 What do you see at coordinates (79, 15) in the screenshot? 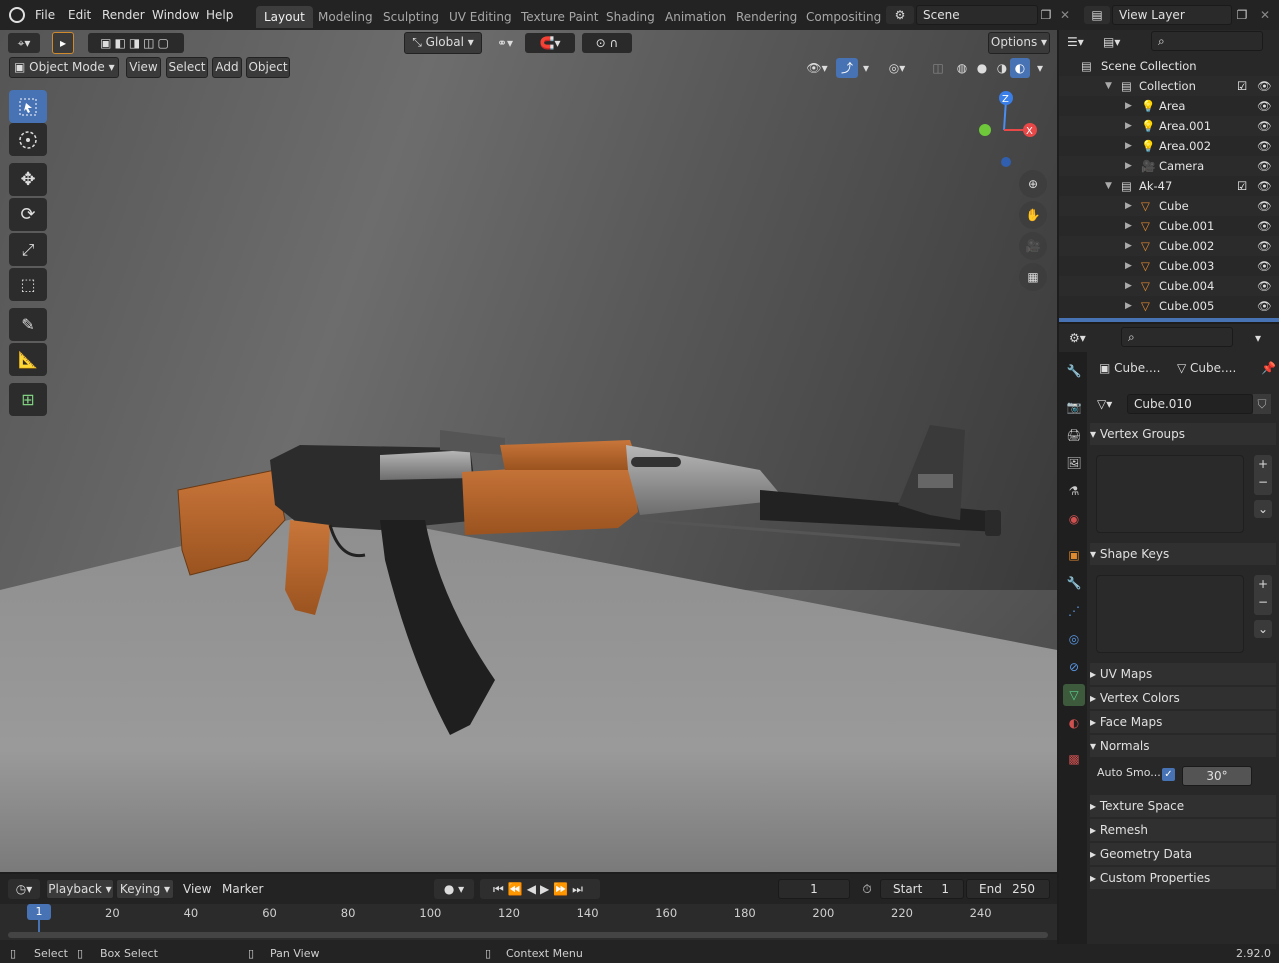
I see `menu-edit: Edit` at bounding box center [79, 15].